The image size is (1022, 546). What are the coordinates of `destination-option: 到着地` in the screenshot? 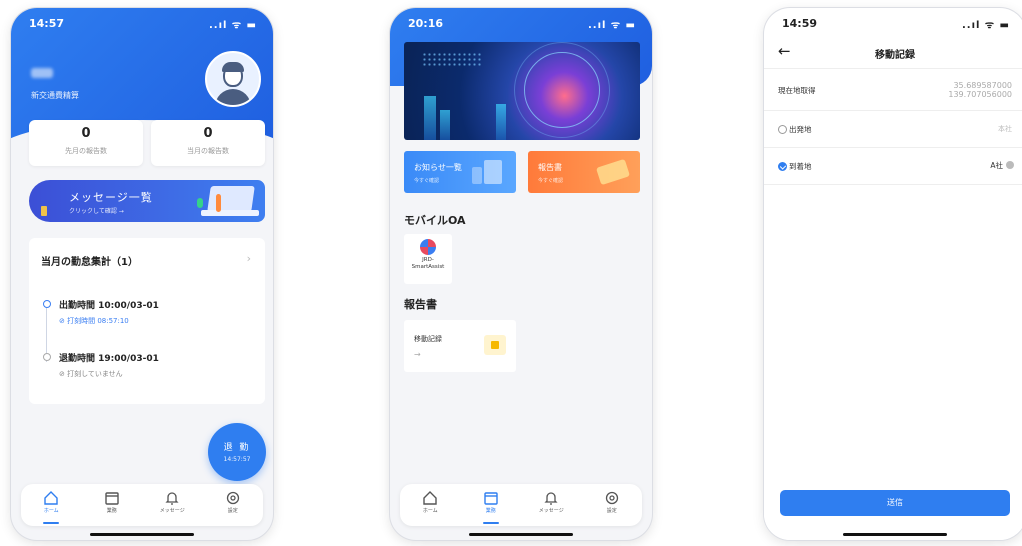 It's located at (795, 166).